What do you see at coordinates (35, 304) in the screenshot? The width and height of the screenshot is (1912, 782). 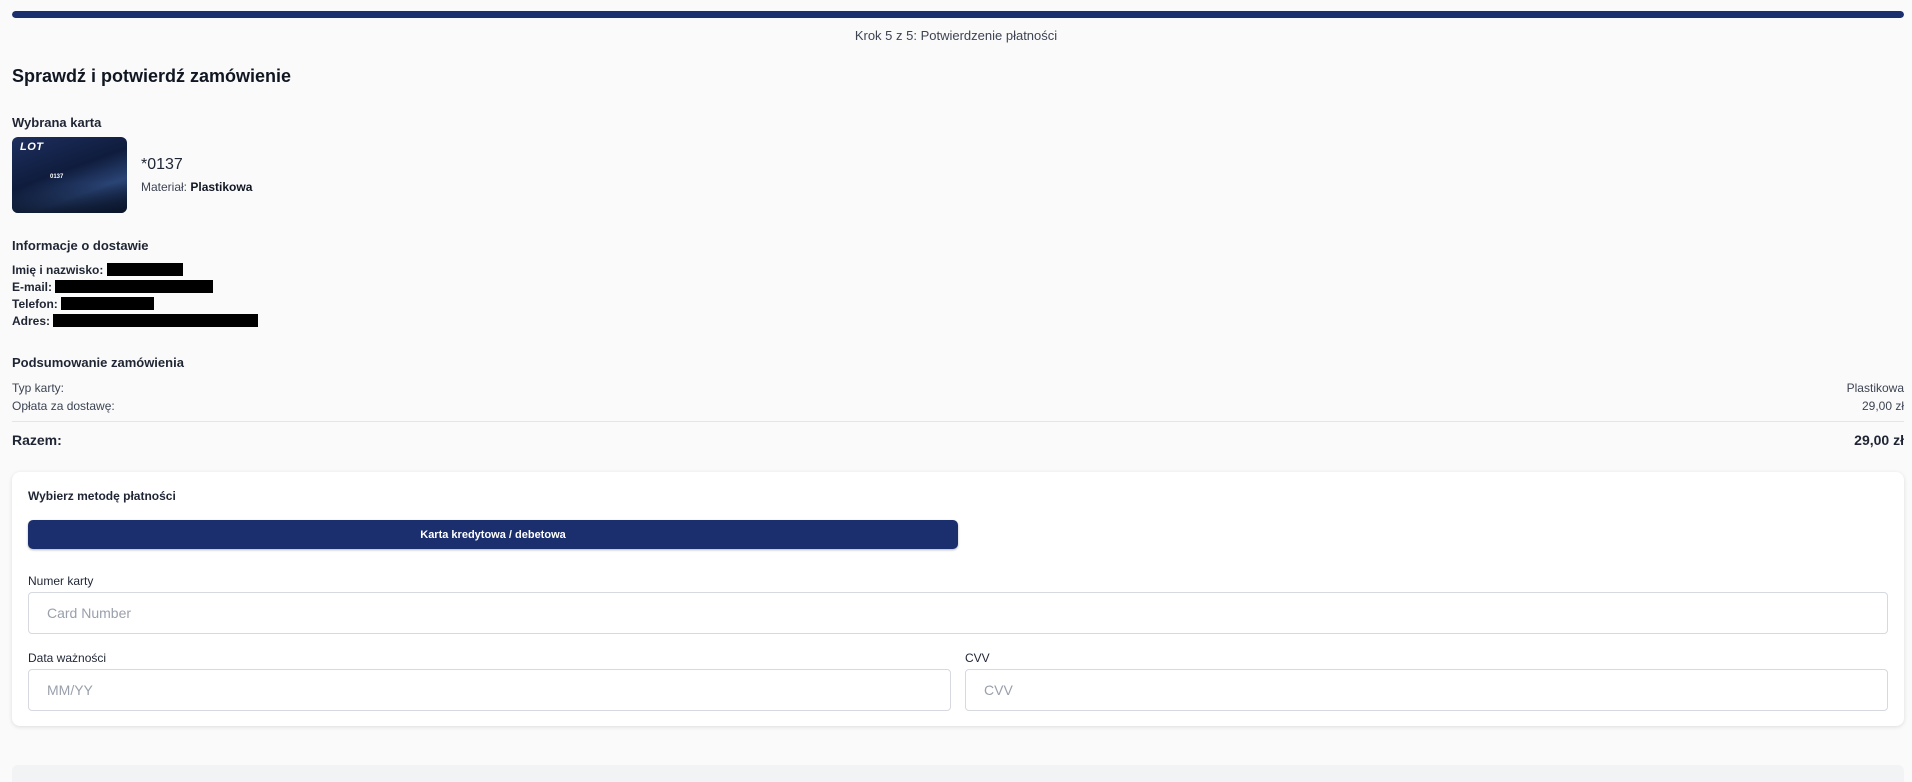 I see `delivery-phone-label: Telefon:` at bounding box center [35, 304].